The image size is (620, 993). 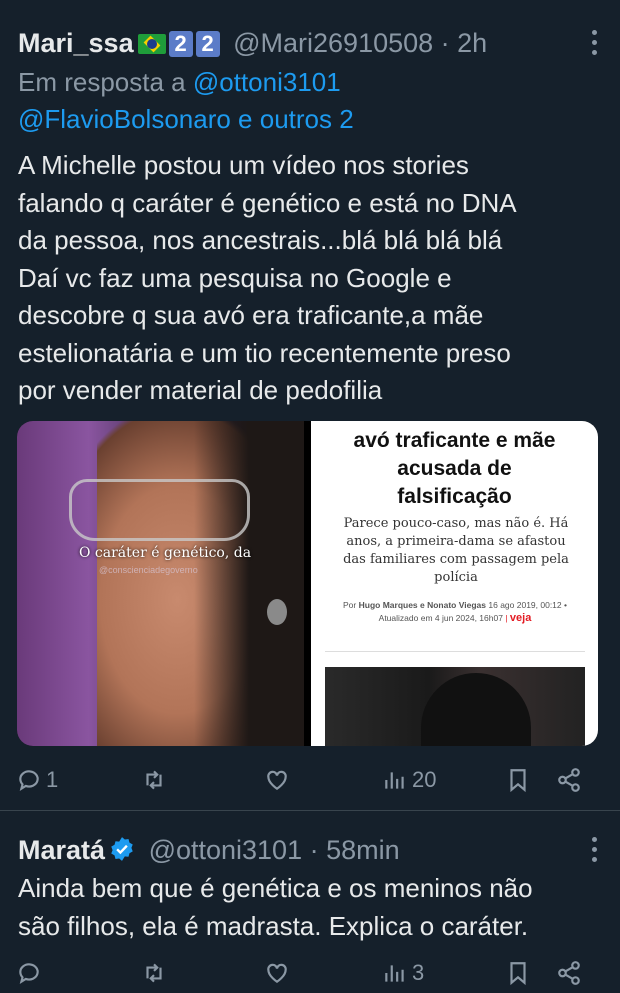 What do you see at coordinates (424, 779) in the screenshot?
I see `views-count: 20` at bounding box center [424, 779].